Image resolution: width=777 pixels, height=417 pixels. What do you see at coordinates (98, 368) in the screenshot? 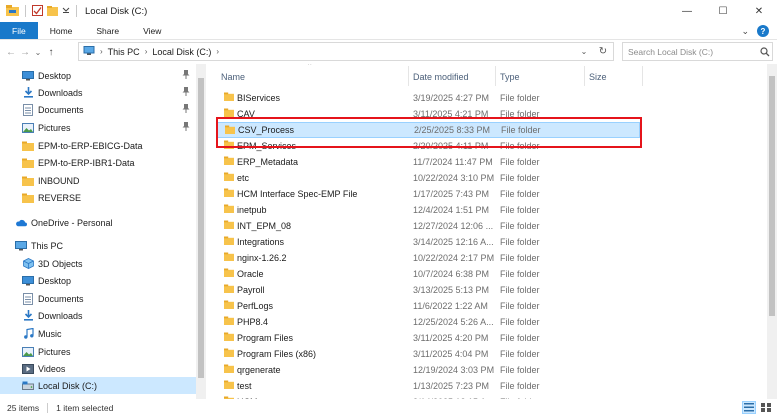
I see `nav-item-videos: Videos` at bounding box center [98, 368].